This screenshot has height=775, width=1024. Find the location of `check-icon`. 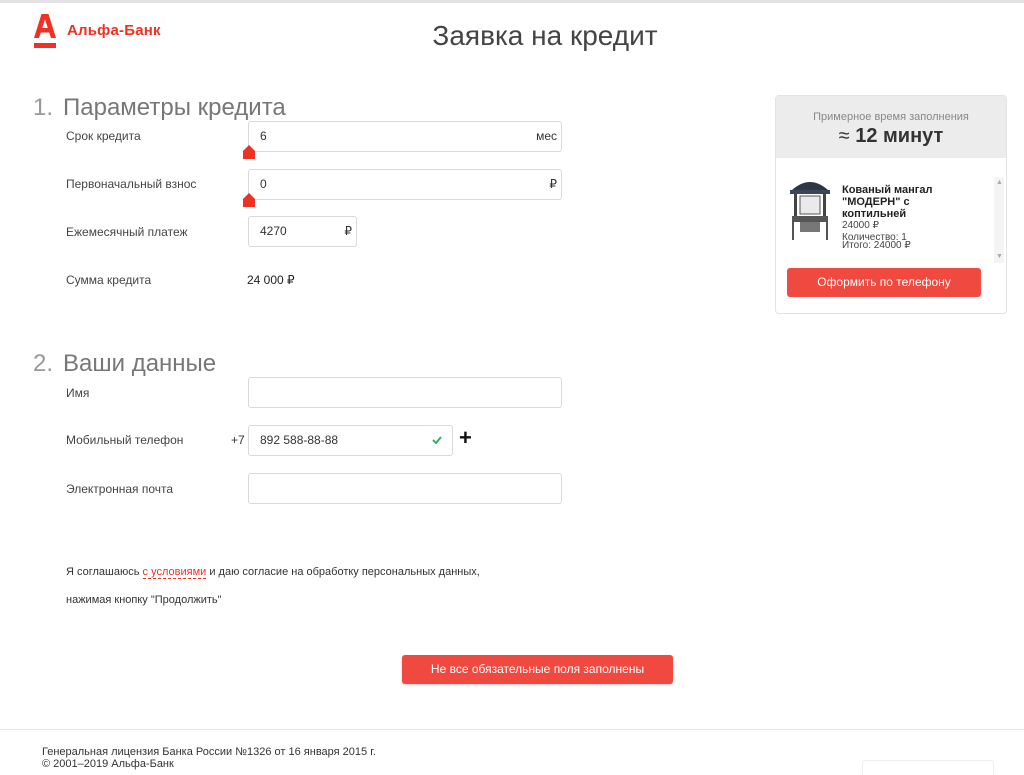

check-icon is located at coordinates (437, 440).